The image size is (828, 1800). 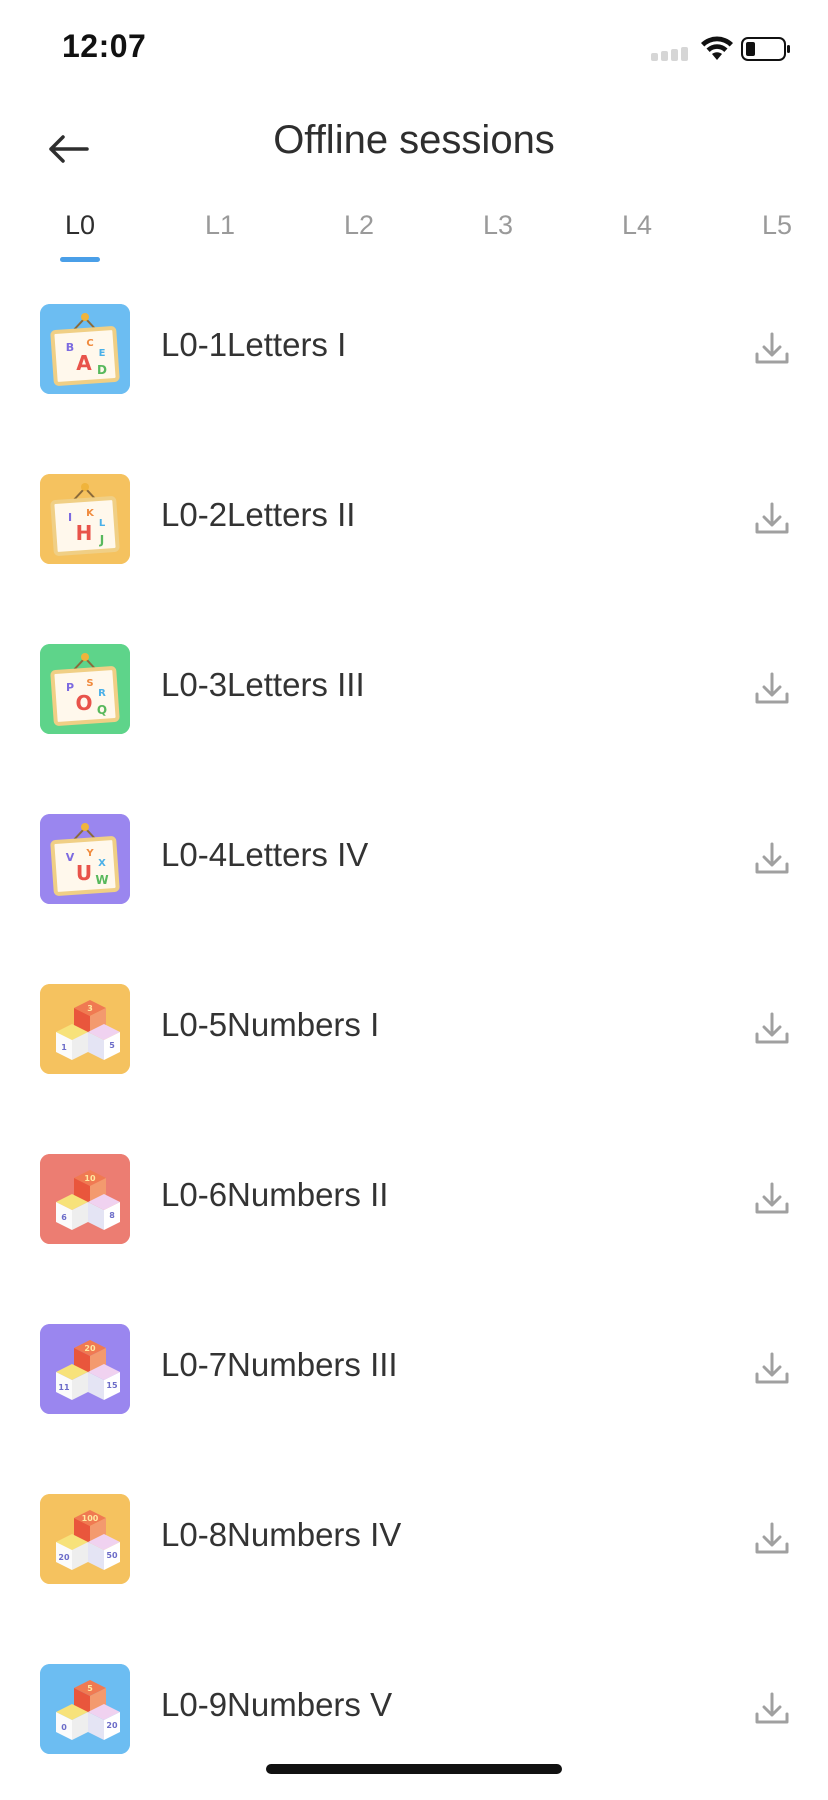 I want to click on svg-text: Y, so click(x=89, y=853).